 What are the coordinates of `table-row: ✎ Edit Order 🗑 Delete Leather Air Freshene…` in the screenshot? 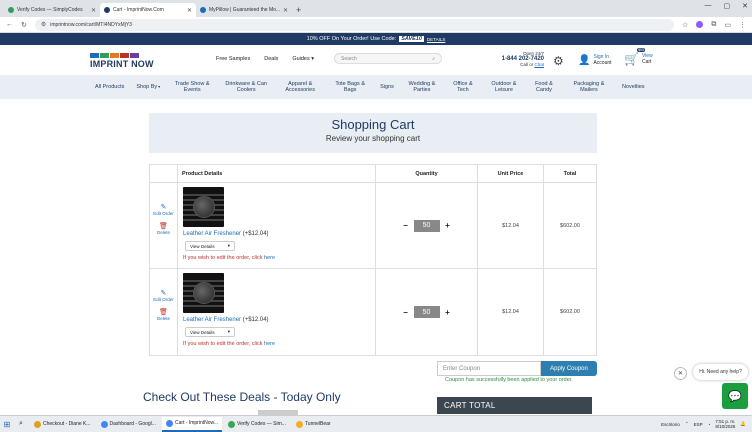 It's located at (373, 226).